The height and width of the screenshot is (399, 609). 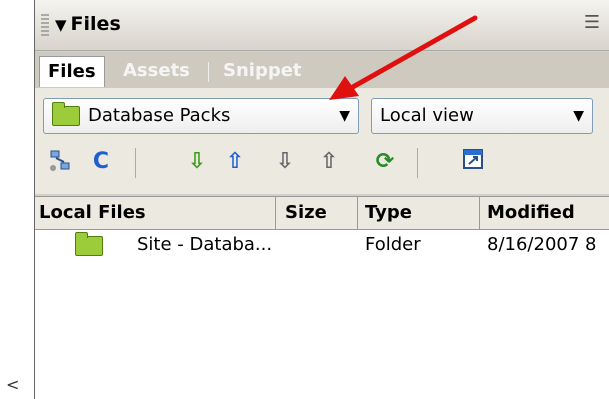 I want to click on table-row: Site - Databa... Folder 8/16/2007 8, so click(x=322, y=245).